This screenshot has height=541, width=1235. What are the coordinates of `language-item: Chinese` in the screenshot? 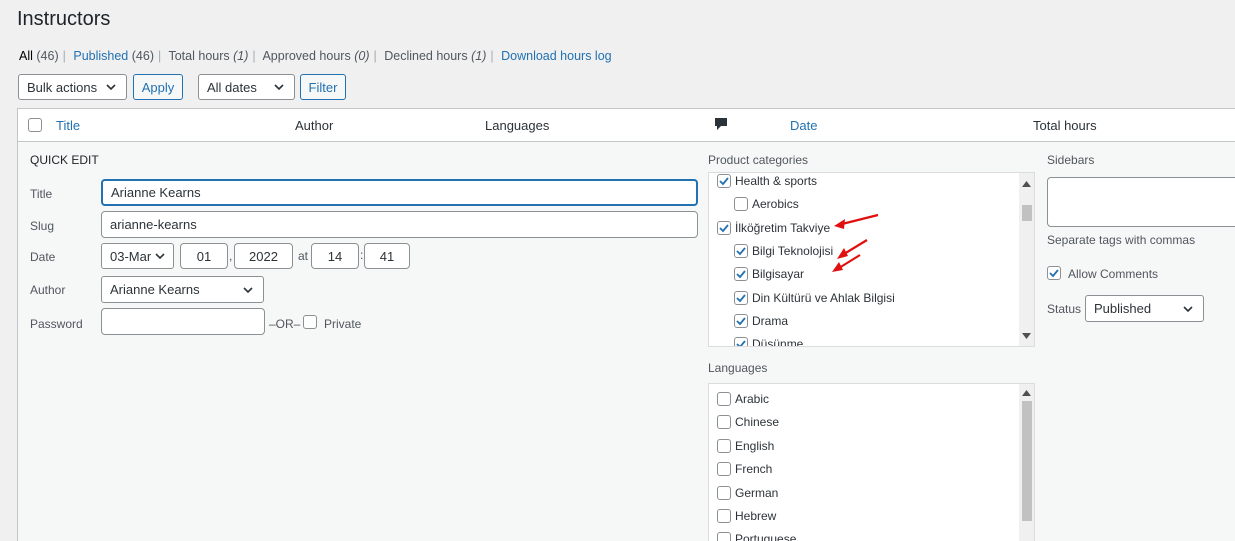 It's located at (748, 422).